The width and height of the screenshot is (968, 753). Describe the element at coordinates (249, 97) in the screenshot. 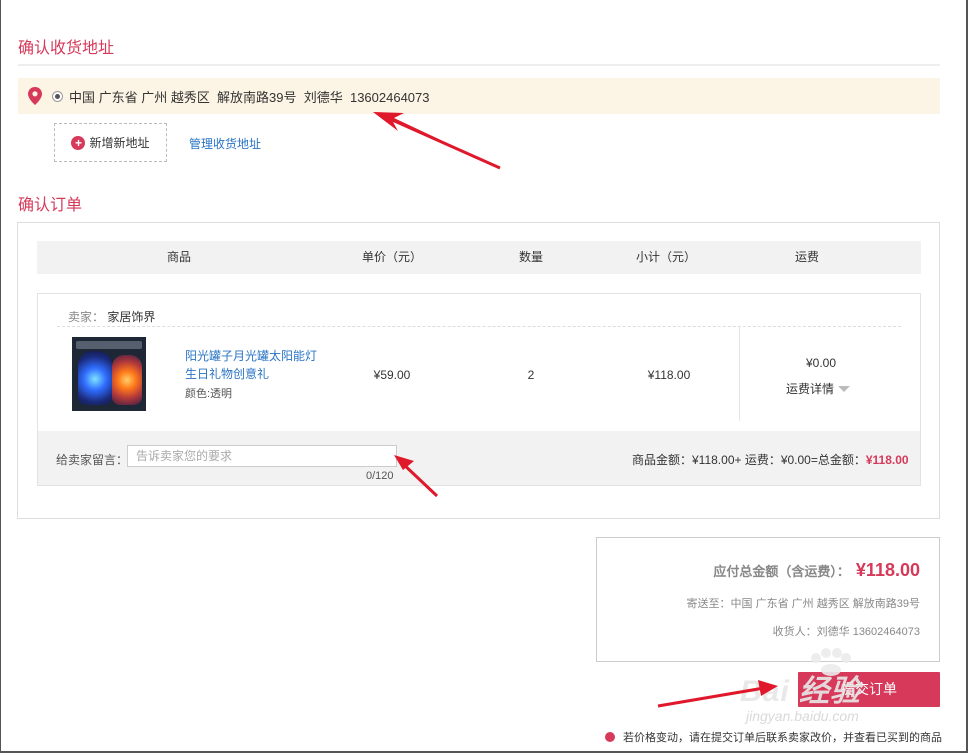

I see `address-text: 中国 广东省 广州 越秀区 解放南路39号 刘德华 13602464073` at that location.